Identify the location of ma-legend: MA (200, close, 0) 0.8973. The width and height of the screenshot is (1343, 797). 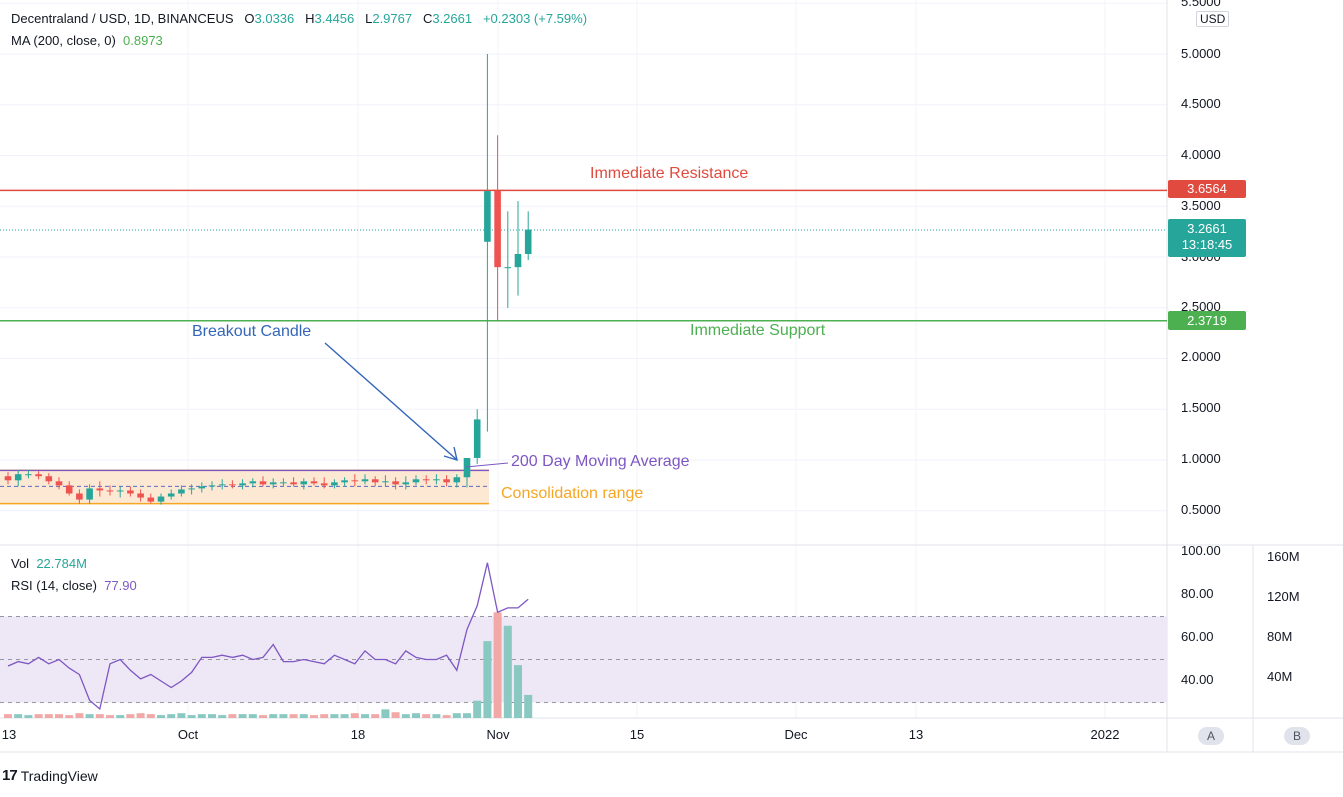
(87, 40).